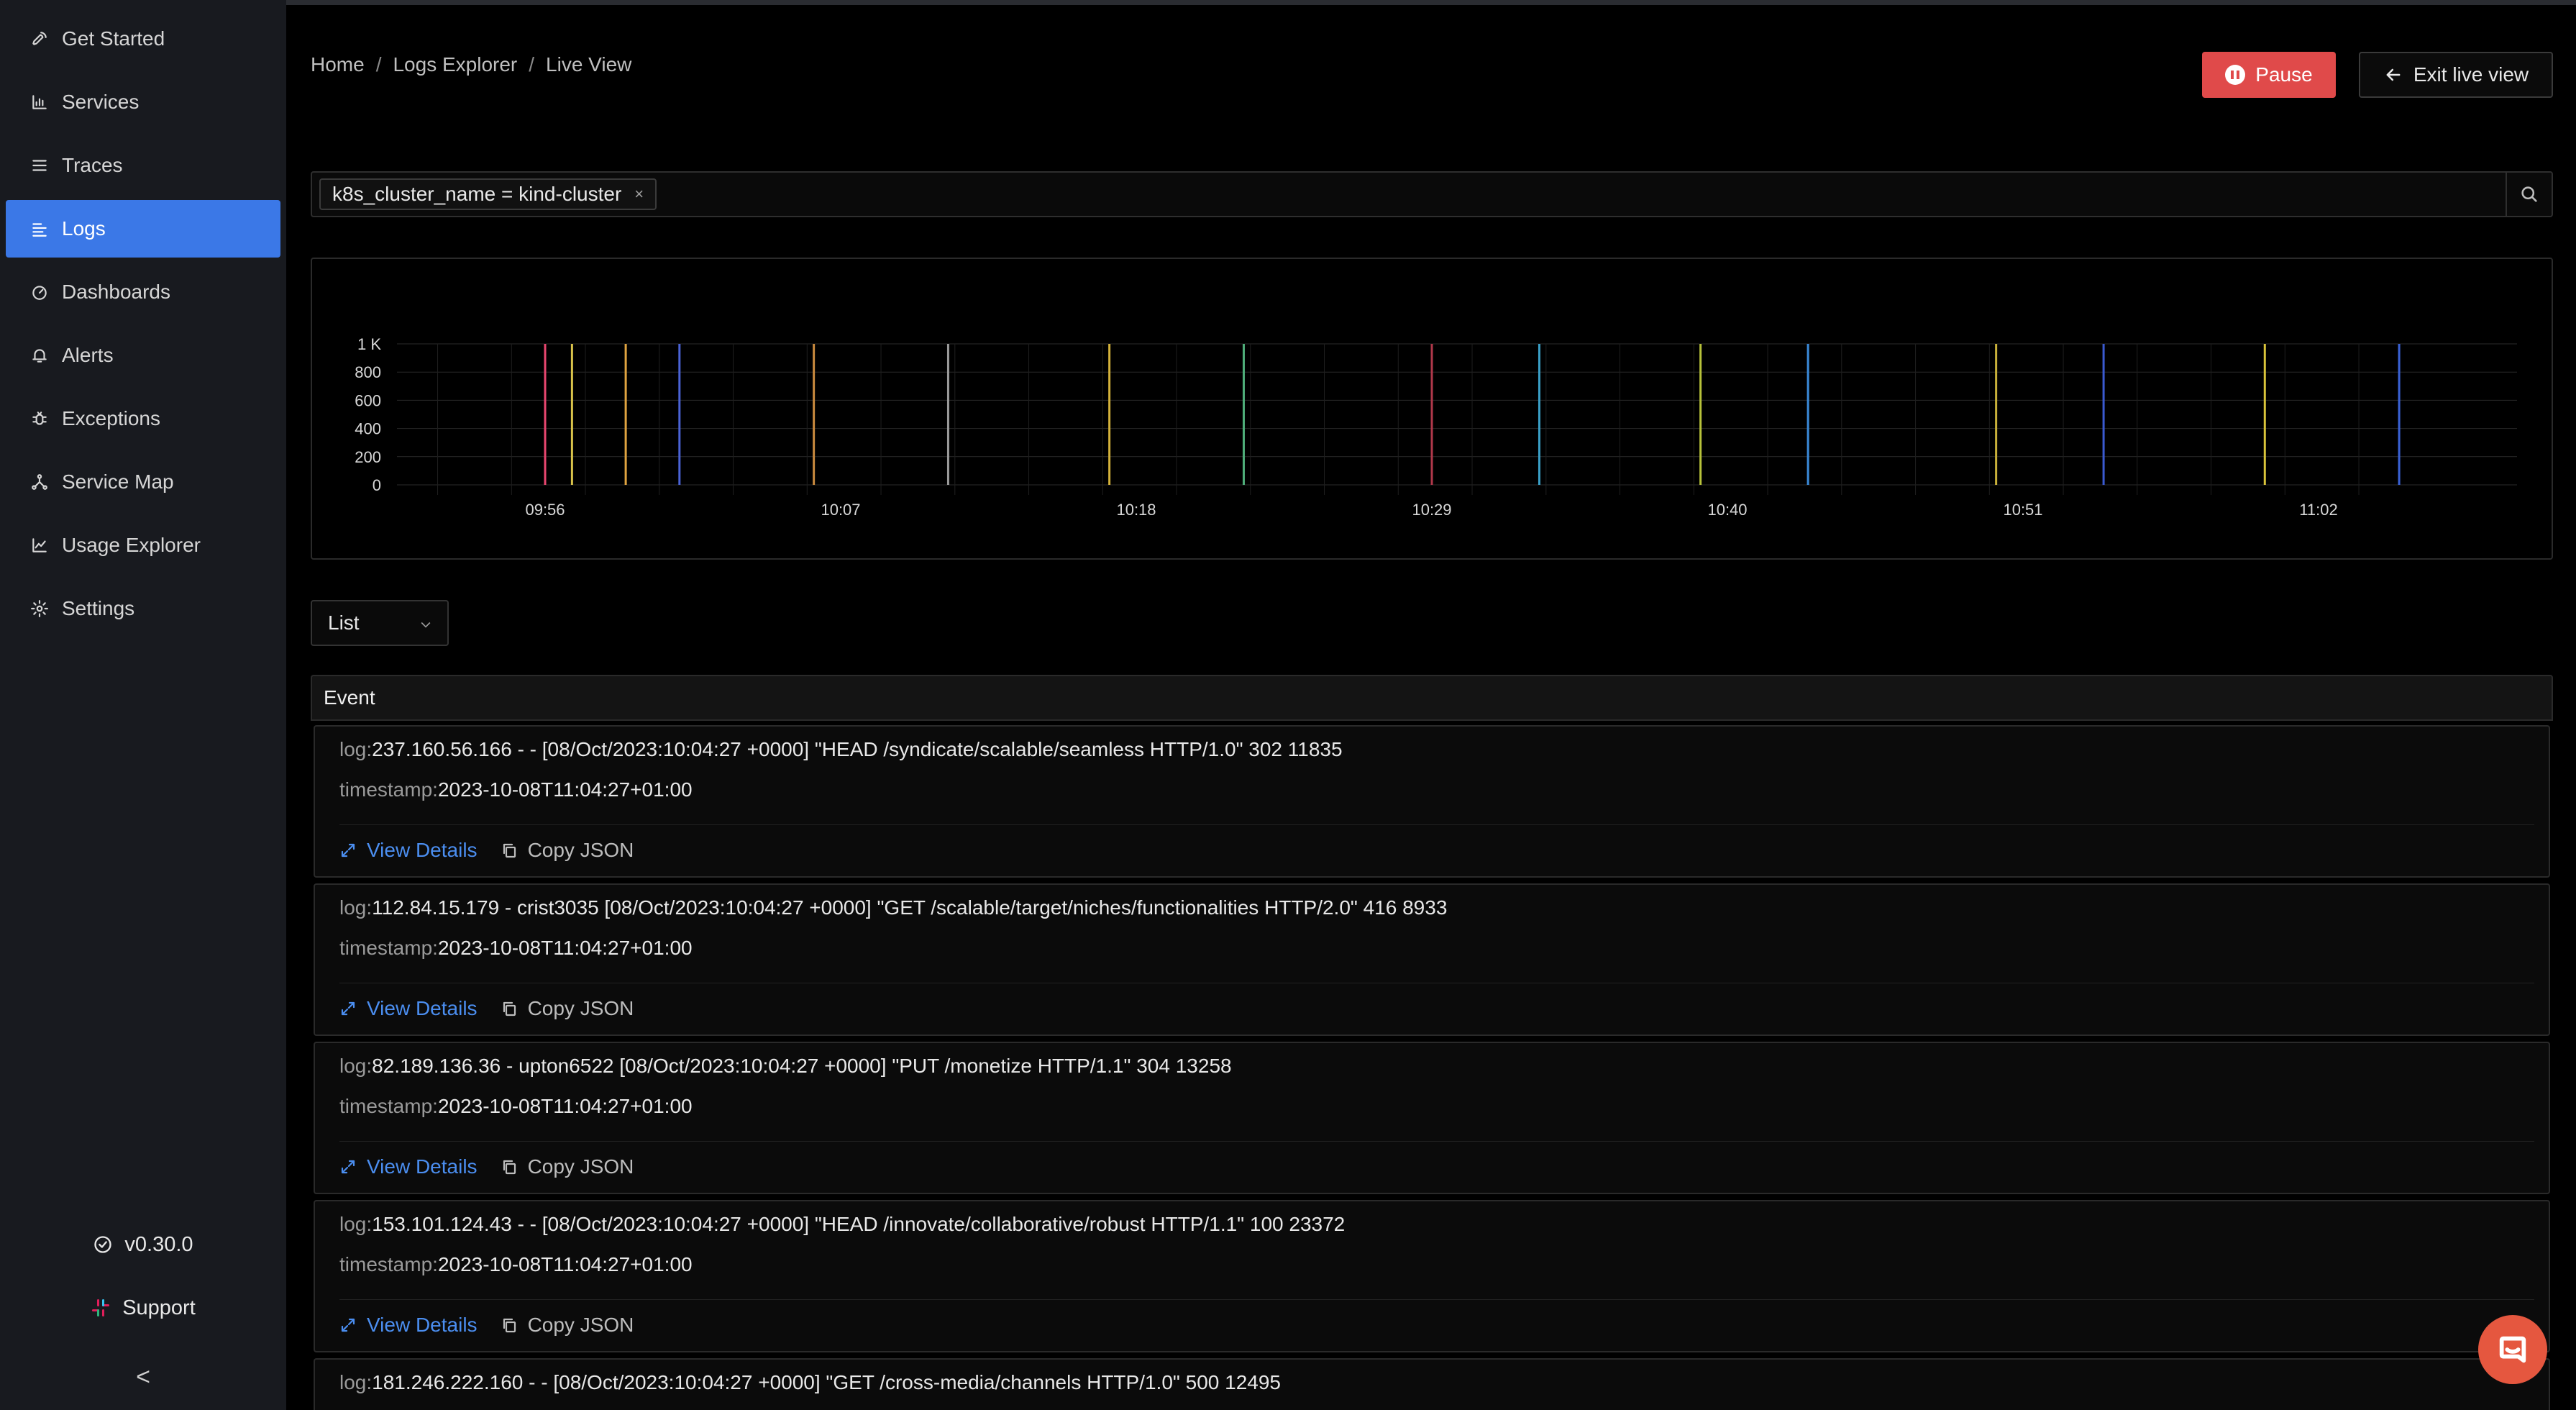  I want to click on exit-live-view-label: Exit live view, so click(2471, 74).